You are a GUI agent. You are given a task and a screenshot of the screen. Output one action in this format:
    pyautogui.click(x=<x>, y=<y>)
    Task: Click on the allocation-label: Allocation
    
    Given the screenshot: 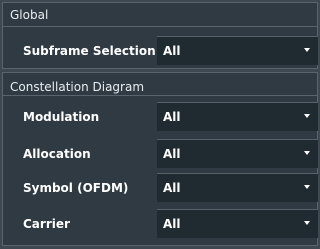 What is the action you would take?
    pyautogui.click(x=57, y=154)
    